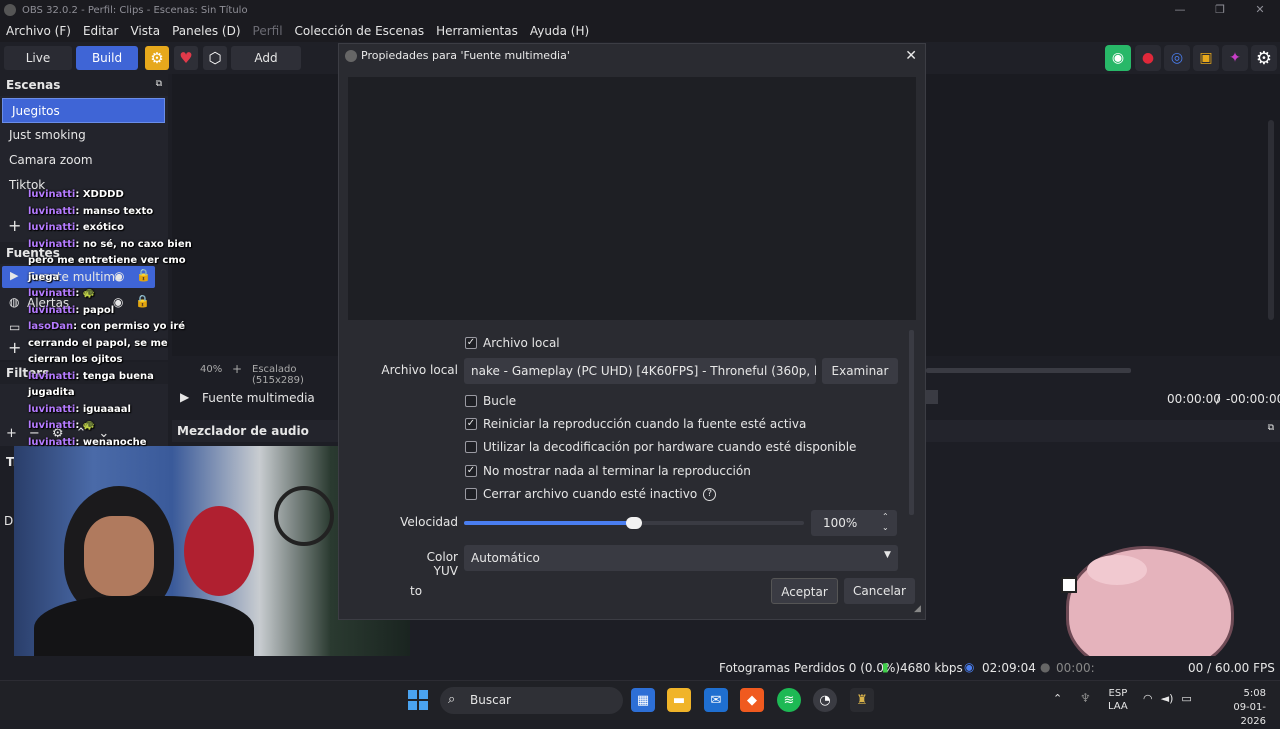 The image size is (1280, 729). What do you see at coordinates (360, 31) in the screenshot?
I see `menu-coleccion: Colección de Escenas` at bounding box center [360, 31].